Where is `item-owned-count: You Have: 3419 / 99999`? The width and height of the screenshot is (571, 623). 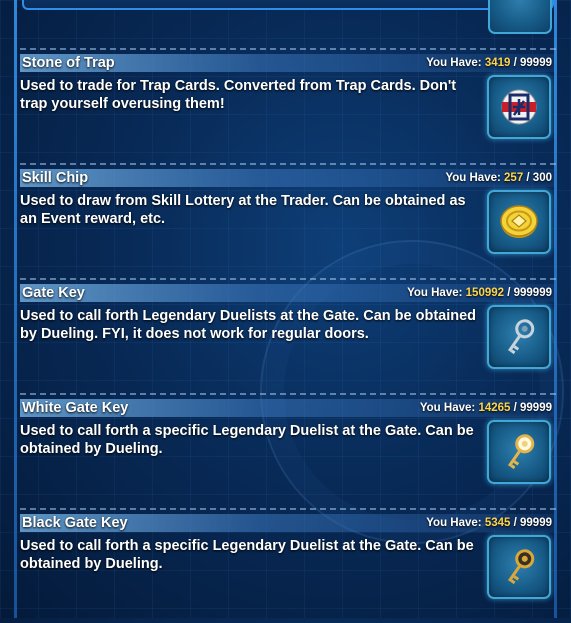
item-owned-count: You Have: 3419 / 99999 is located at coordinates (489, 63).